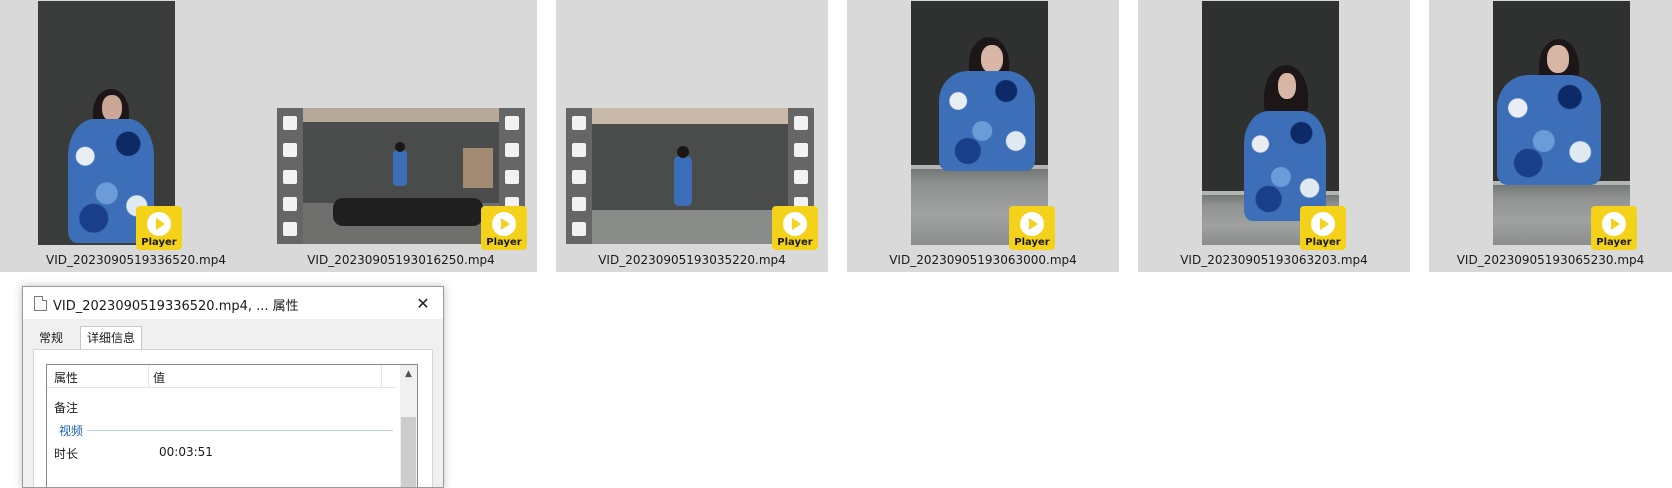  I want to click on file-tile: Player VID_2023090519336520.mp4, so click(136, 136).